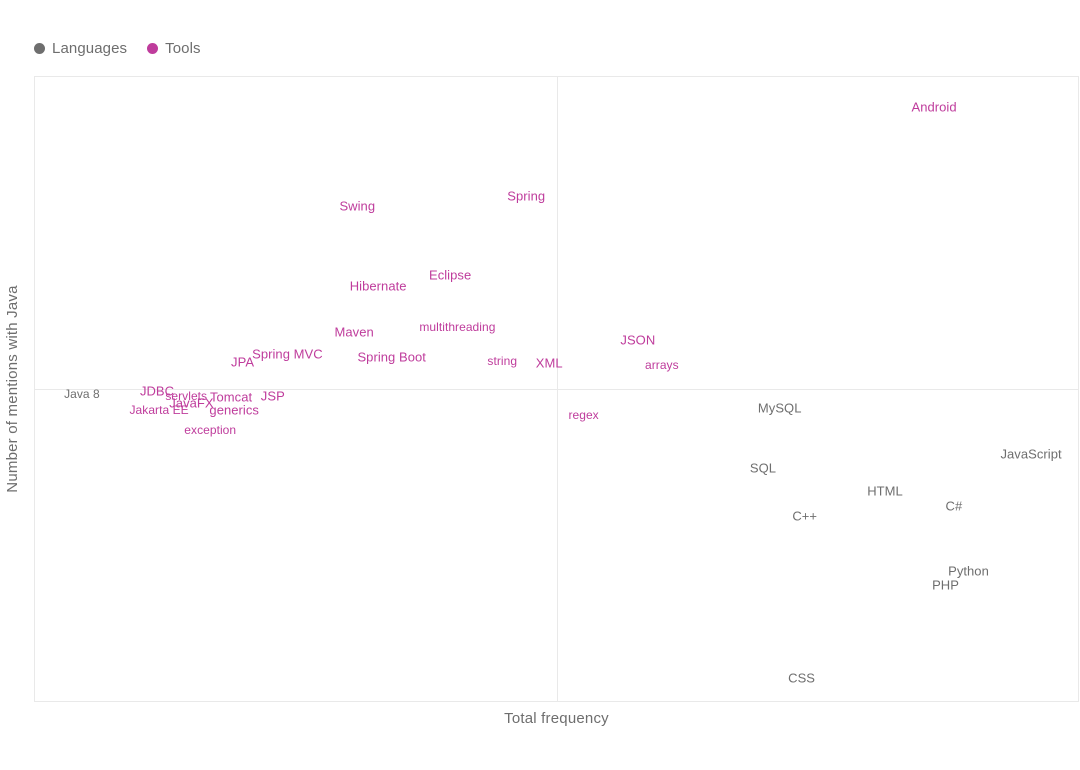  Describe the element at coordinates (354, 331) in the screenshot. I see `data-point-label: Maven` at that location.